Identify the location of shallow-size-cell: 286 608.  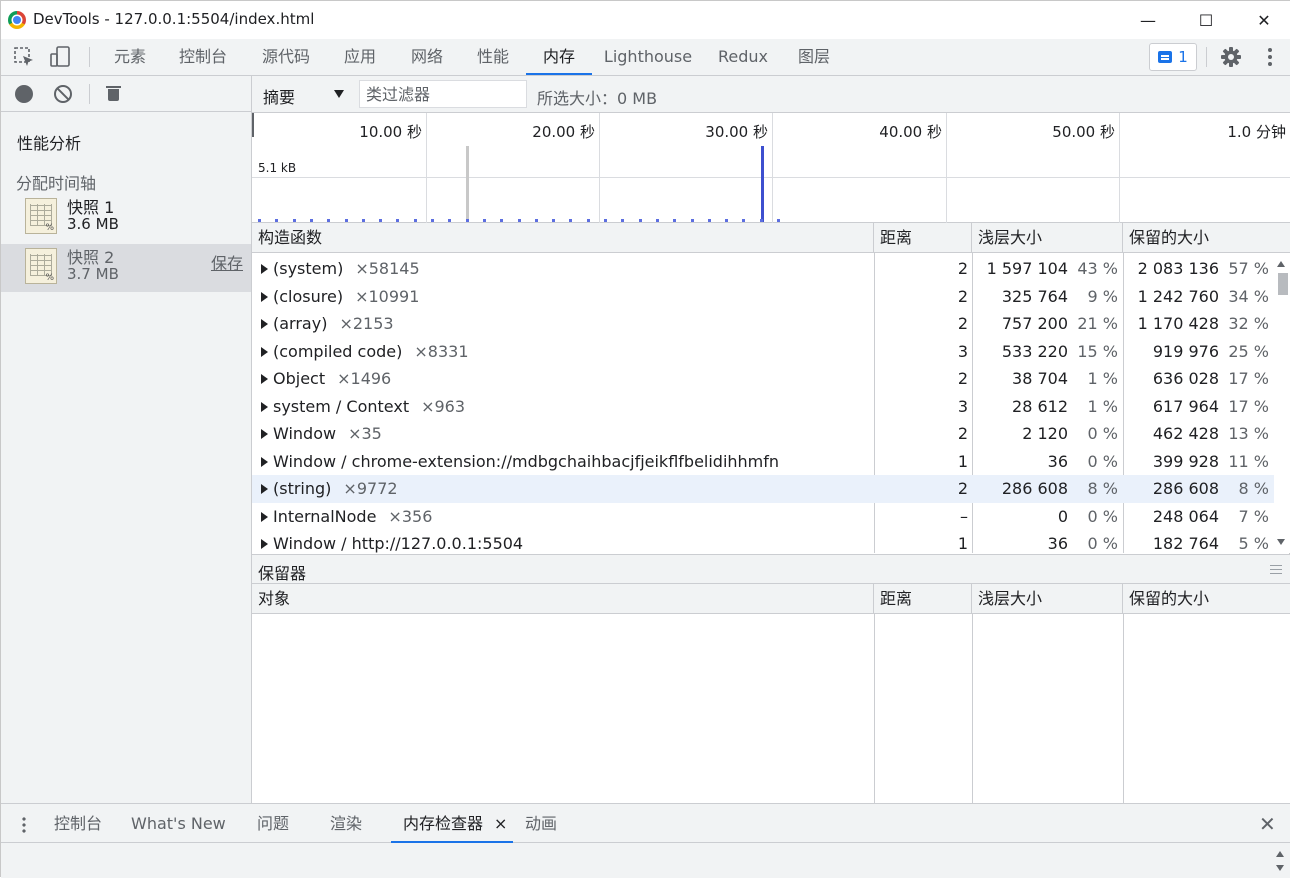
(1034, 488).